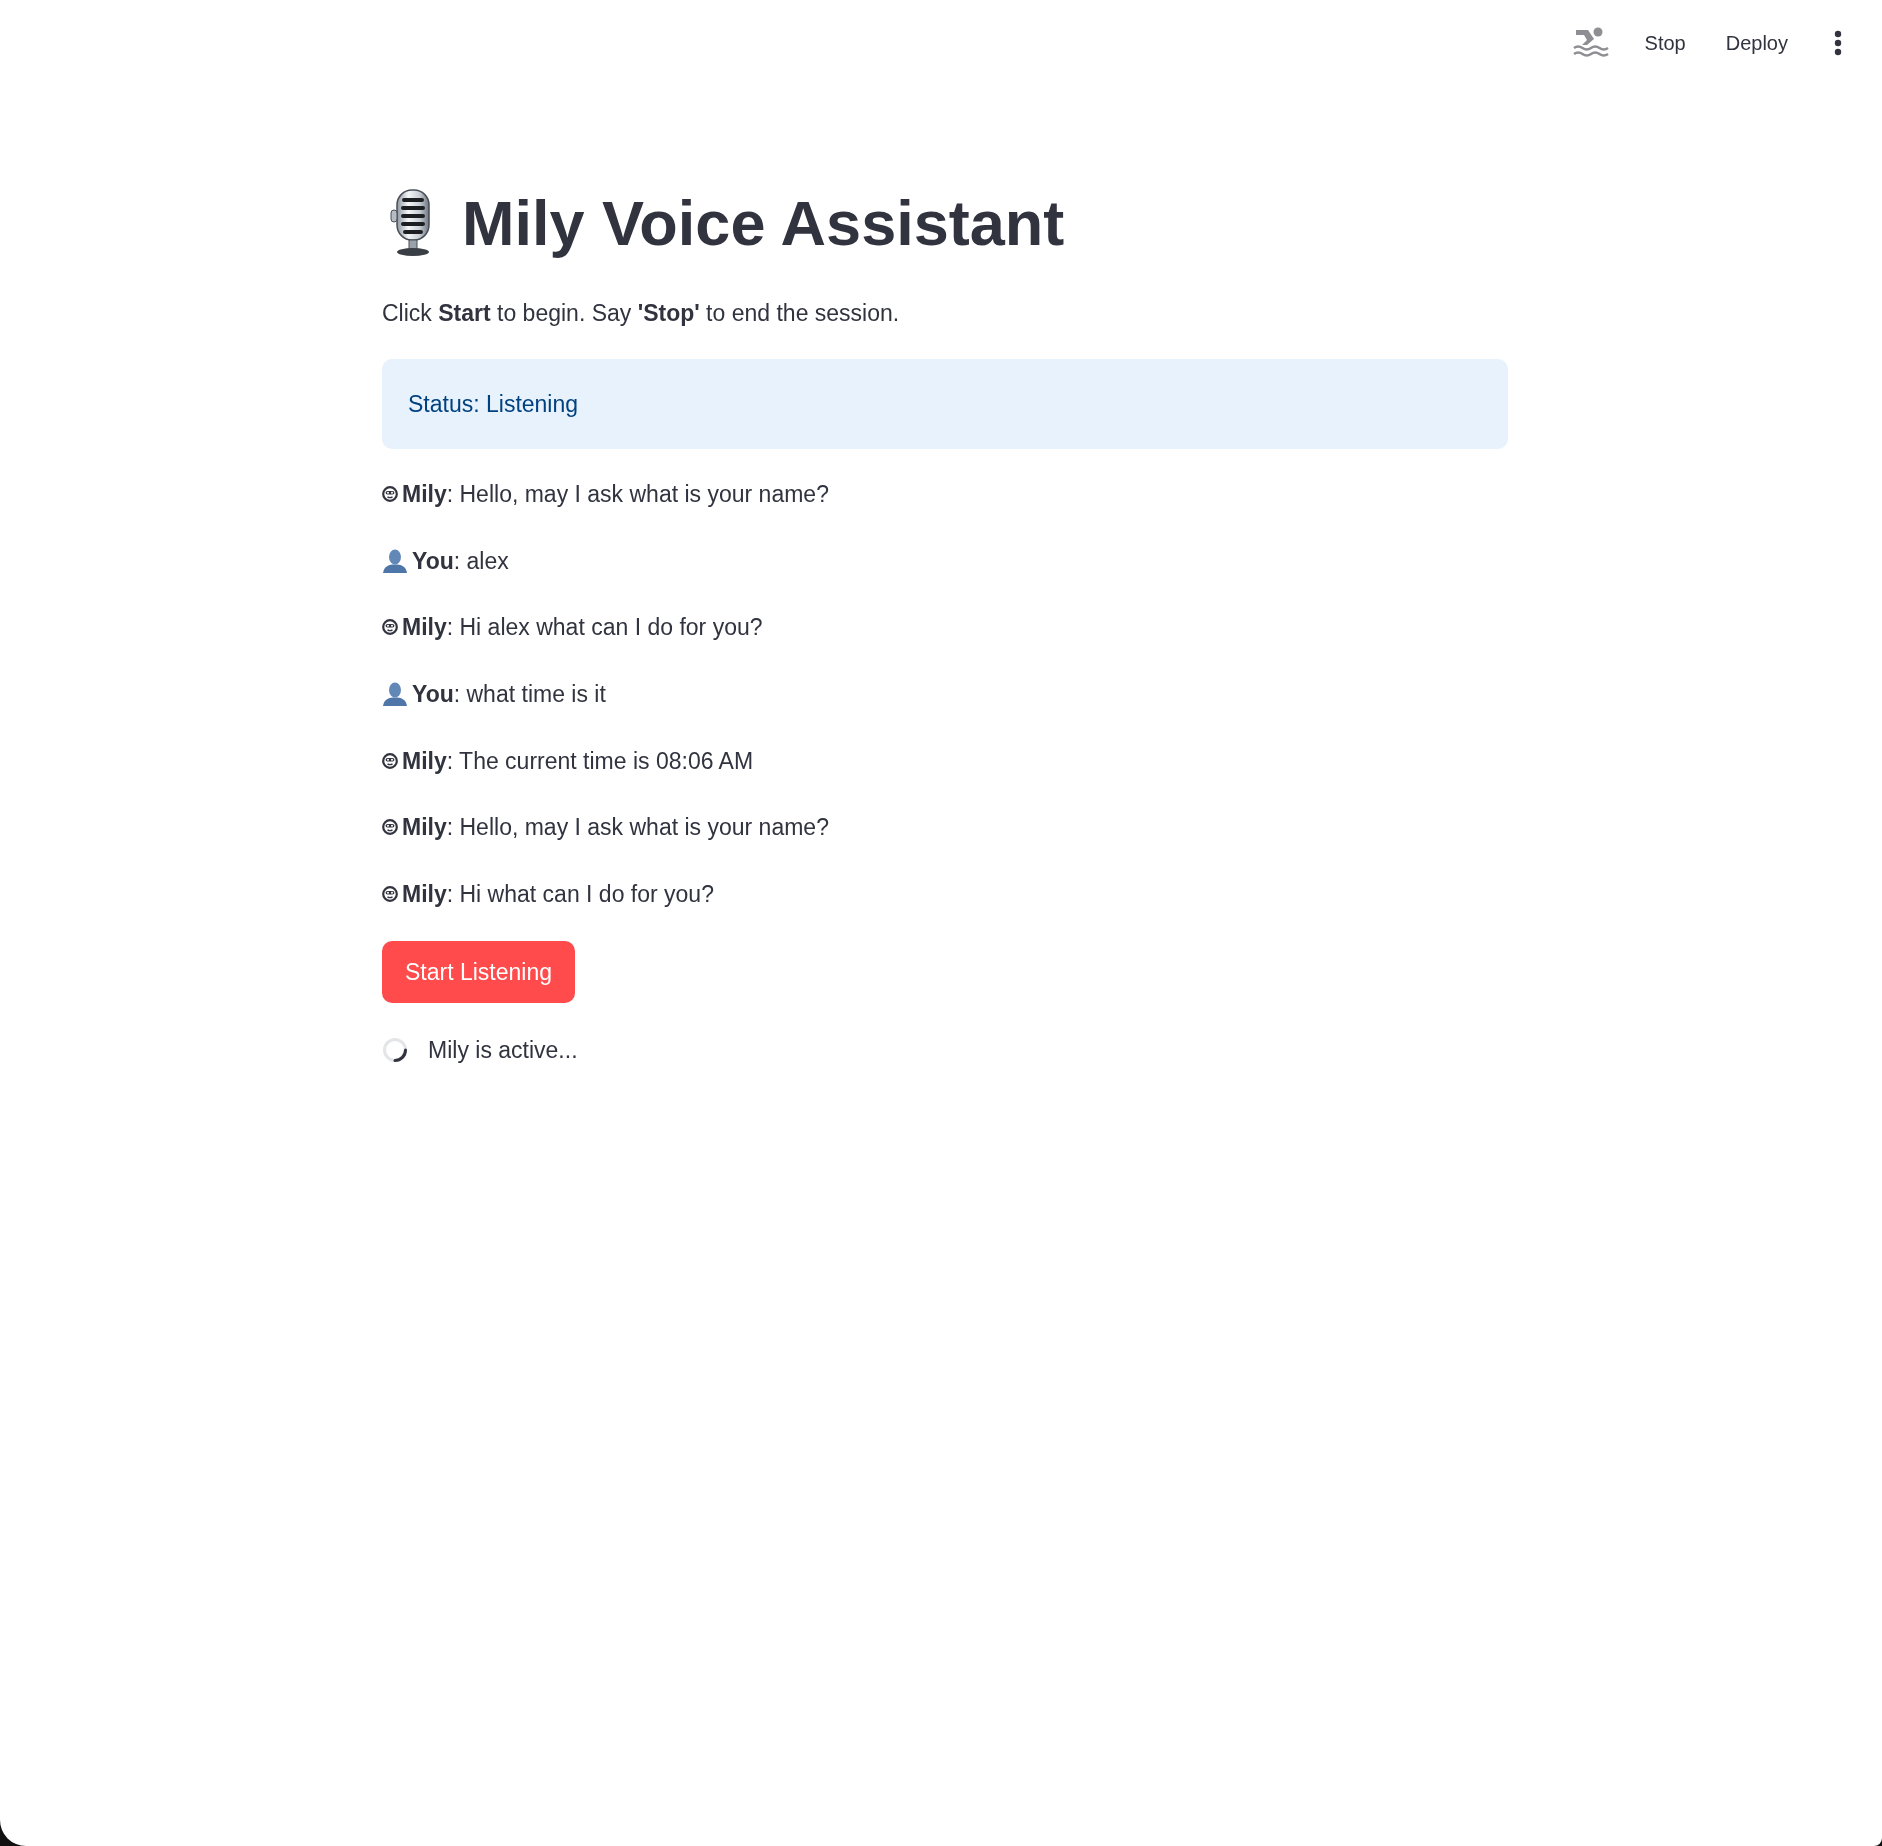 Image resolution: width=1882 pixels, height=1846 pixels. What do you see at coordinates (460, 561) in the screenshot?
I see `chat-message: You: alex` at bounding box center [460, 561].